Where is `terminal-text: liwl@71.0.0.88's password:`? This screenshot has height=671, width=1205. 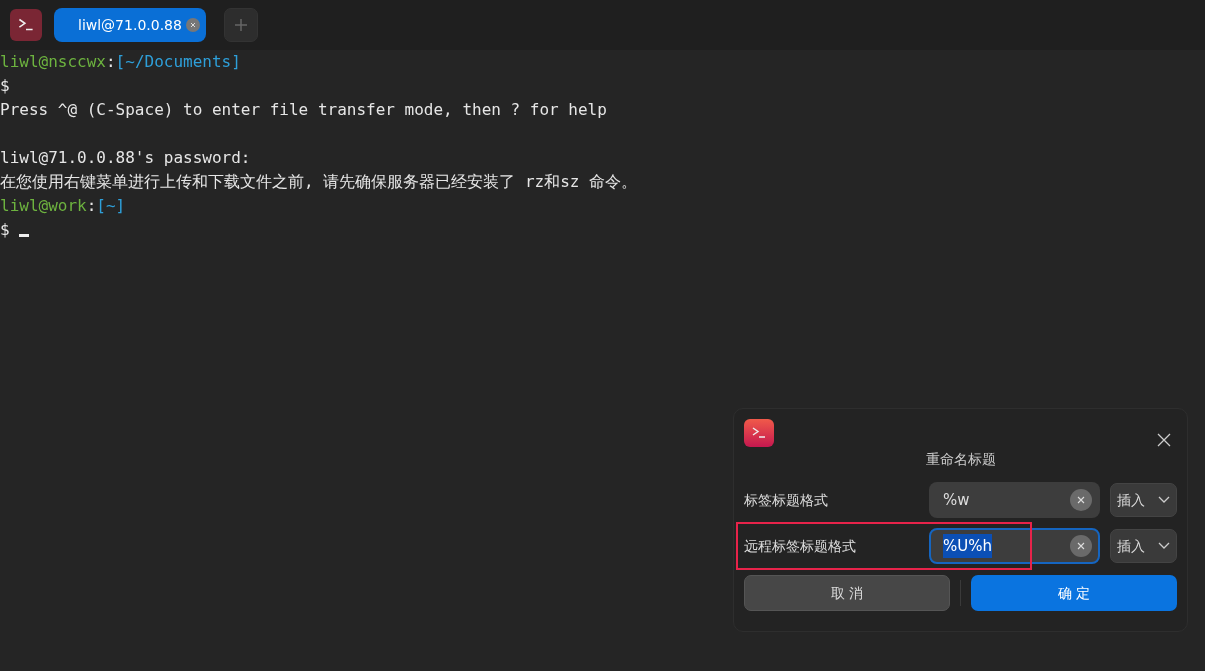 terminal-text: liwl@71.0.0.88's password: is located at coordinates (125, 157).